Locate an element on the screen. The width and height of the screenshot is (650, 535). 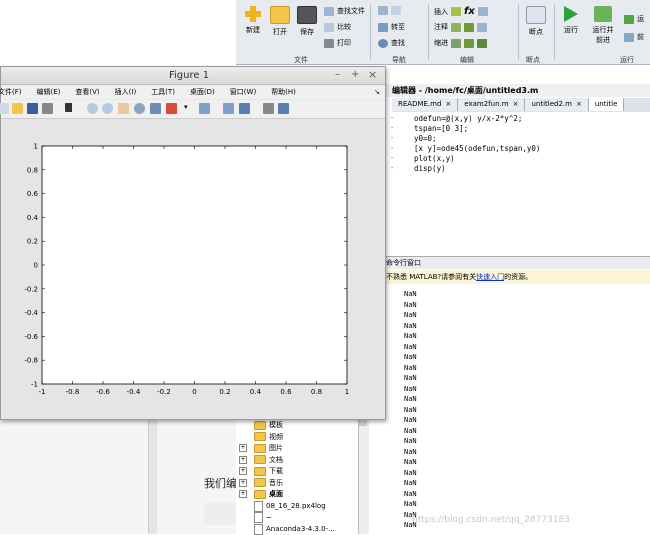
close-button: × is located at coordinates (372, 74).